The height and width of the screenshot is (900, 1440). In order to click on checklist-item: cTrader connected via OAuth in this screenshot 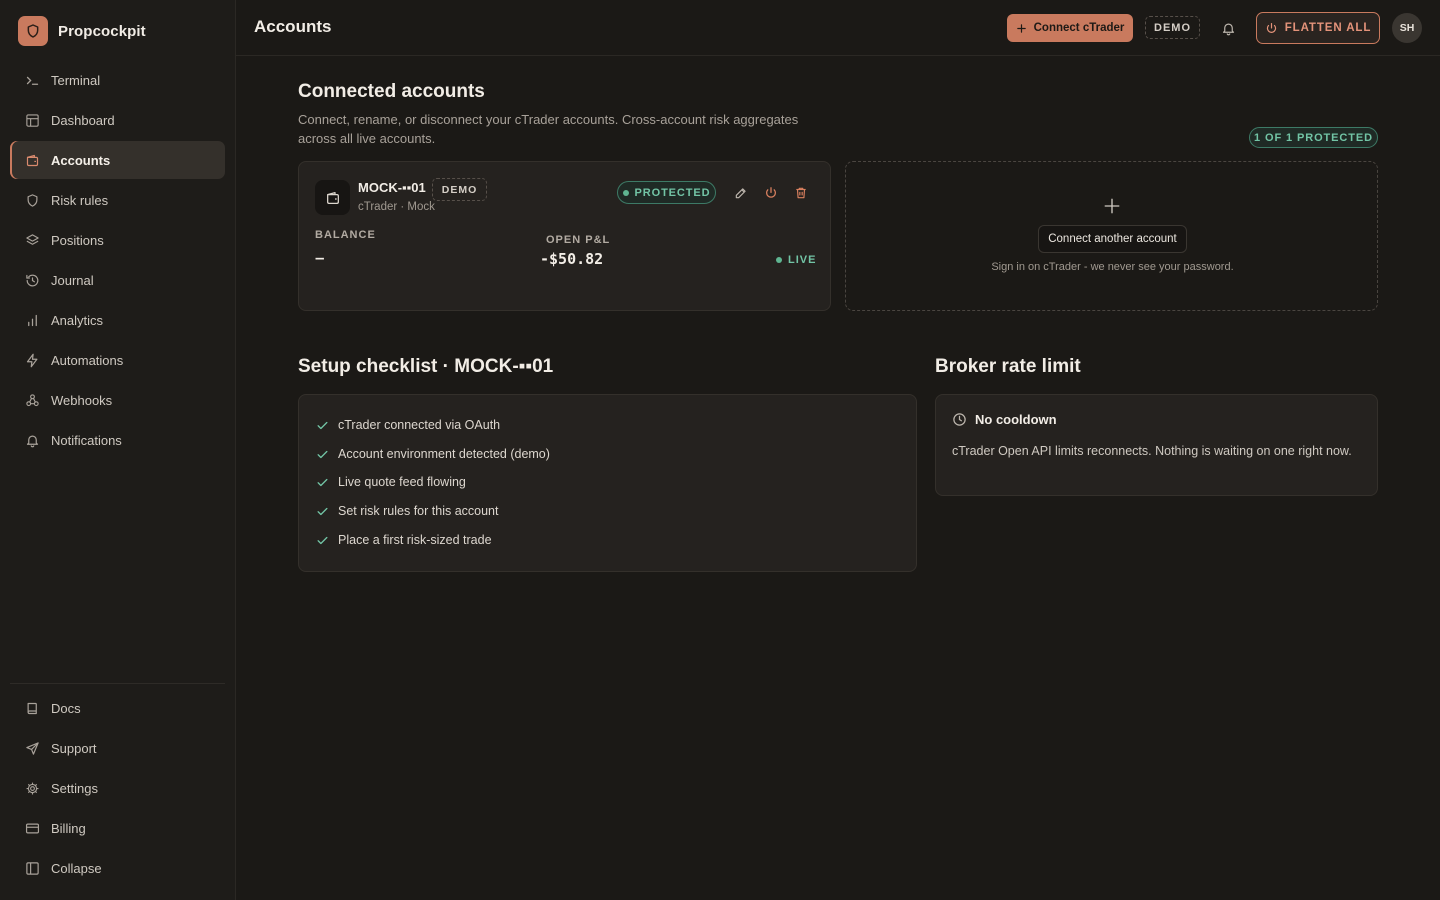, I will do `click(408, 425)`.